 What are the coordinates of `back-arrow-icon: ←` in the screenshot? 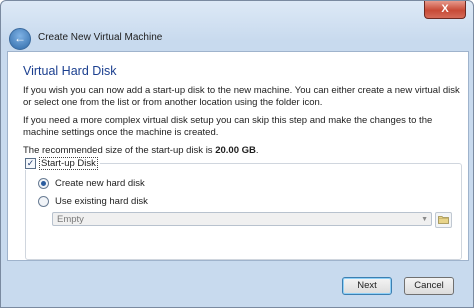 It's located at (20, 38).